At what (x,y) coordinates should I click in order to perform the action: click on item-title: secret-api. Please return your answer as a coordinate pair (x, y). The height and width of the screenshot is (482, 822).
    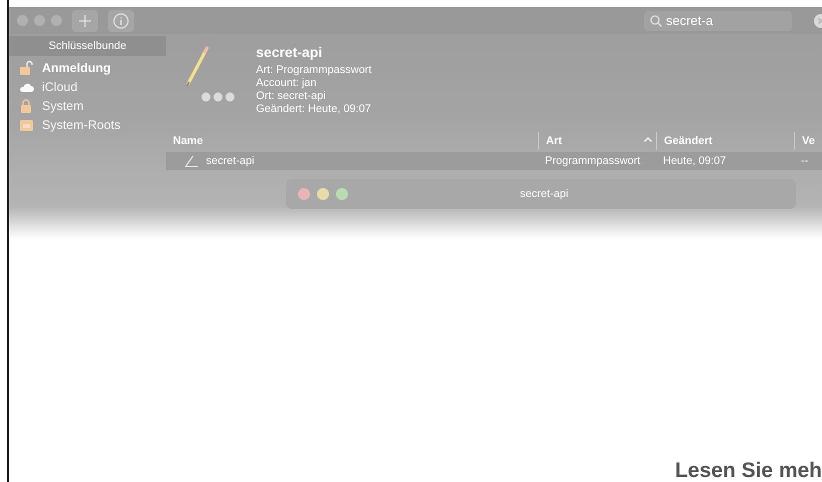
    Looking at the image, I should click on (290, 52).